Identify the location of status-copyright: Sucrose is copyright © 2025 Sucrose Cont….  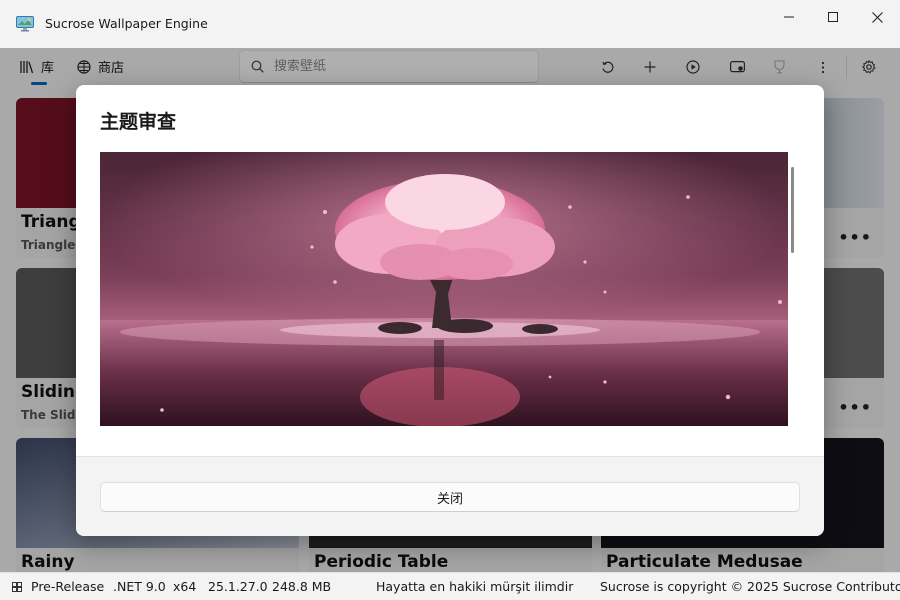
(750, 586).